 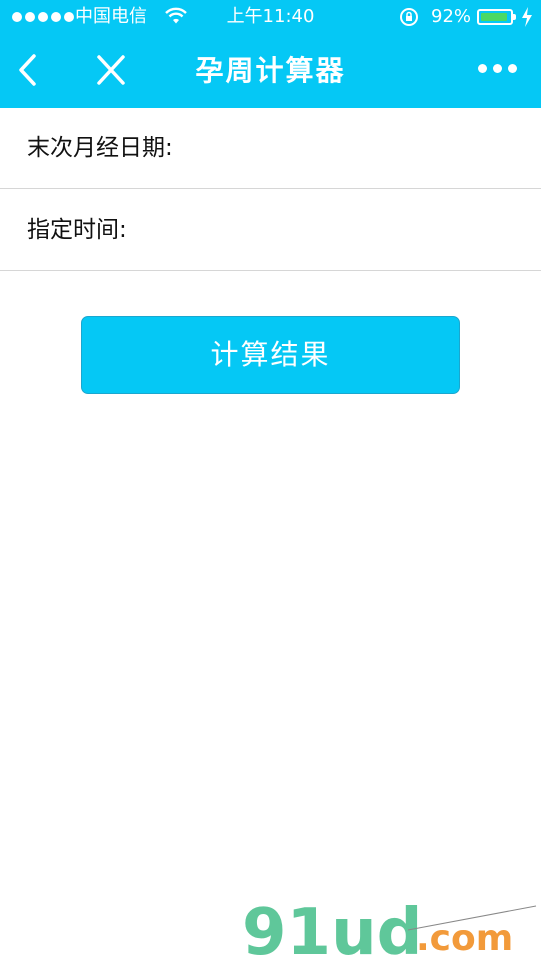 I want to click on specified-time-row: 指定时间:, so click(x=270, y=230).